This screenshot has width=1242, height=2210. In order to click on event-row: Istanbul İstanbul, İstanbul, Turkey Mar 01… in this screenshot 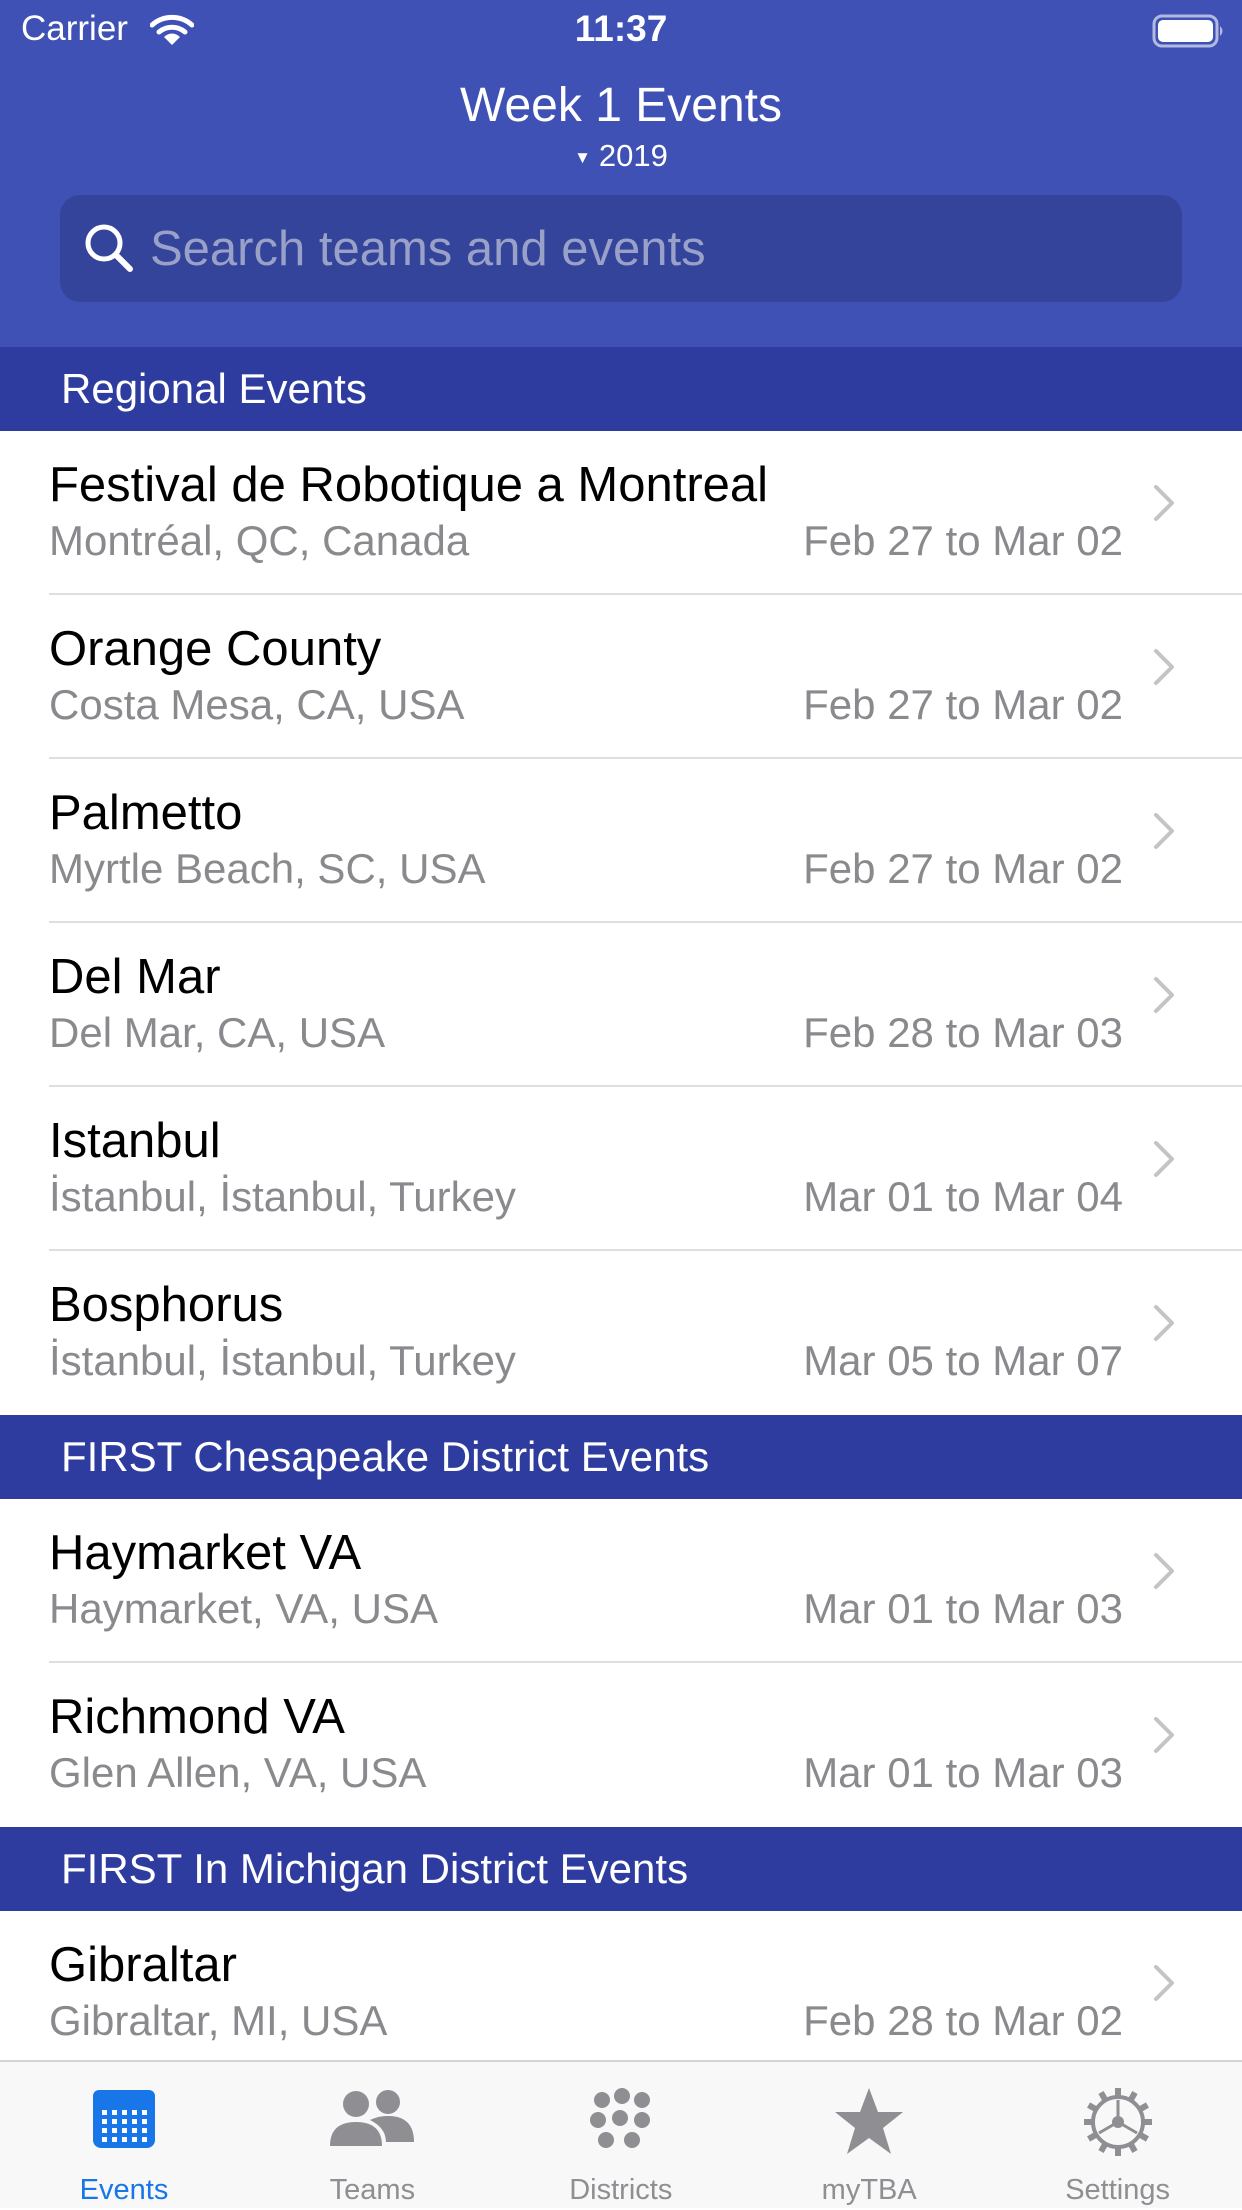, I will do `click(621, 1169)`.